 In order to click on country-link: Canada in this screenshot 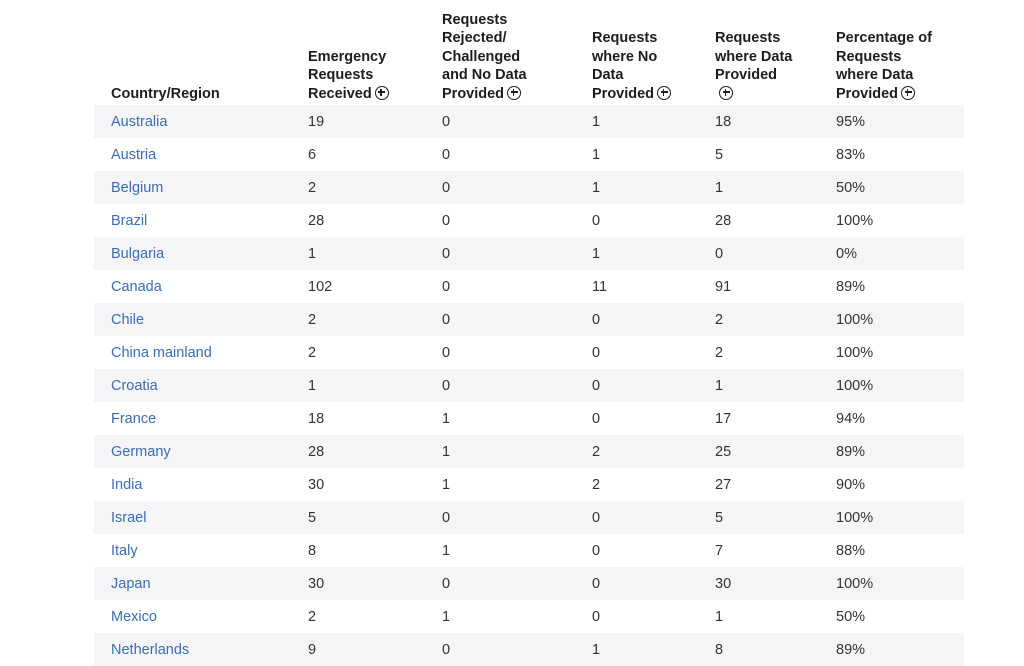, I will do `click(136, 287)`.